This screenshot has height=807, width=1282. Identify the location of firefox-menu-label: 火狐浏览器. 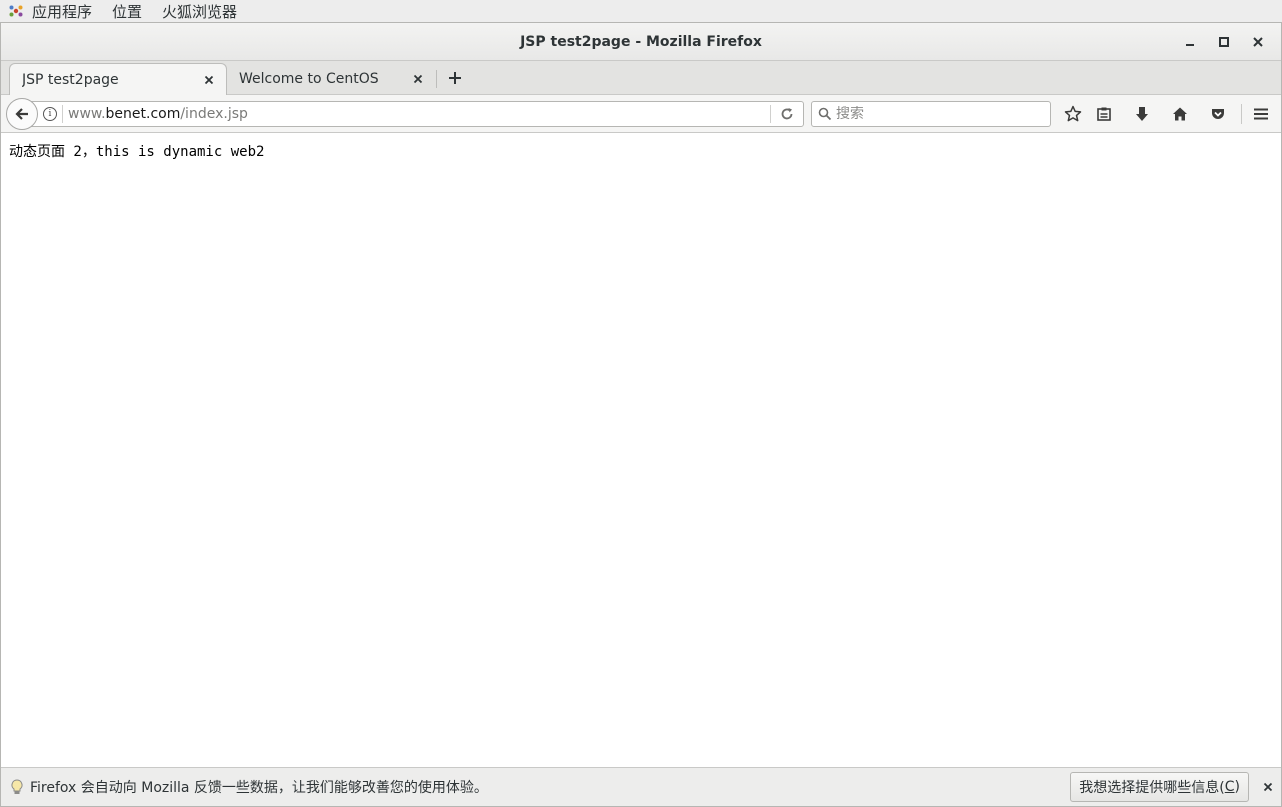
(200, 11).